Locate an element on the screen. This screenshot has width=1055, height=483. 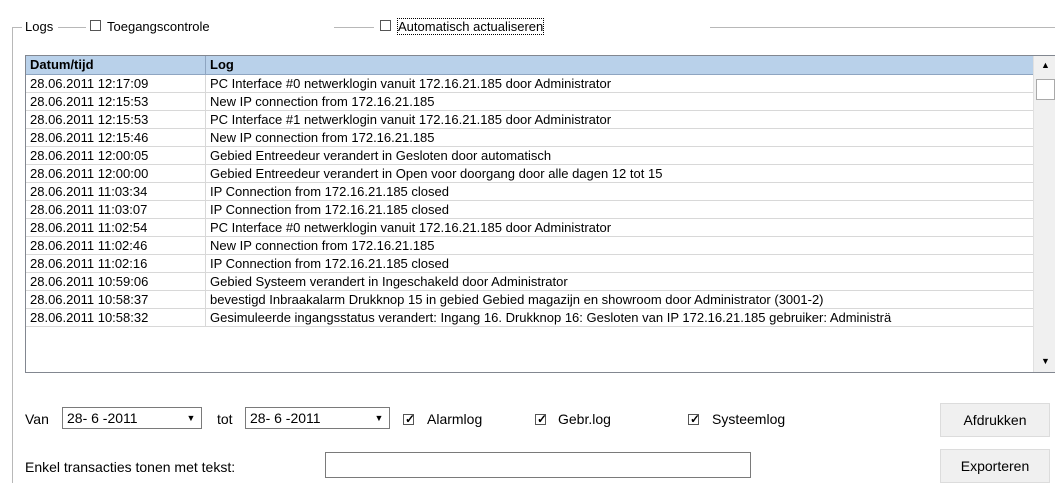
scroll-thumb is located at coordinates (1045, 89).